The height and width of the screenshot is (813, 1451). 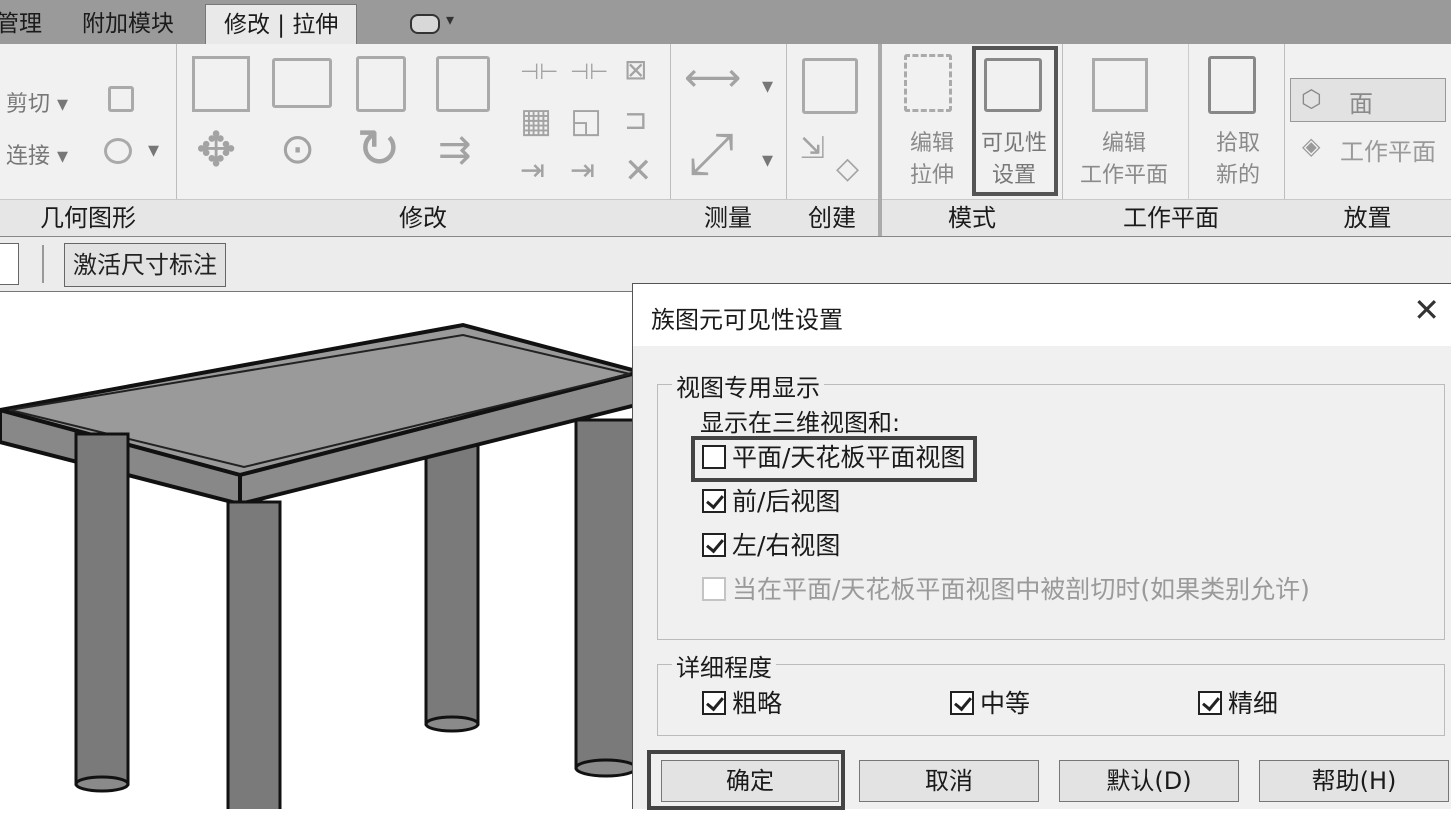 I want to click on split-face-icon, so click(x=118, y=151).